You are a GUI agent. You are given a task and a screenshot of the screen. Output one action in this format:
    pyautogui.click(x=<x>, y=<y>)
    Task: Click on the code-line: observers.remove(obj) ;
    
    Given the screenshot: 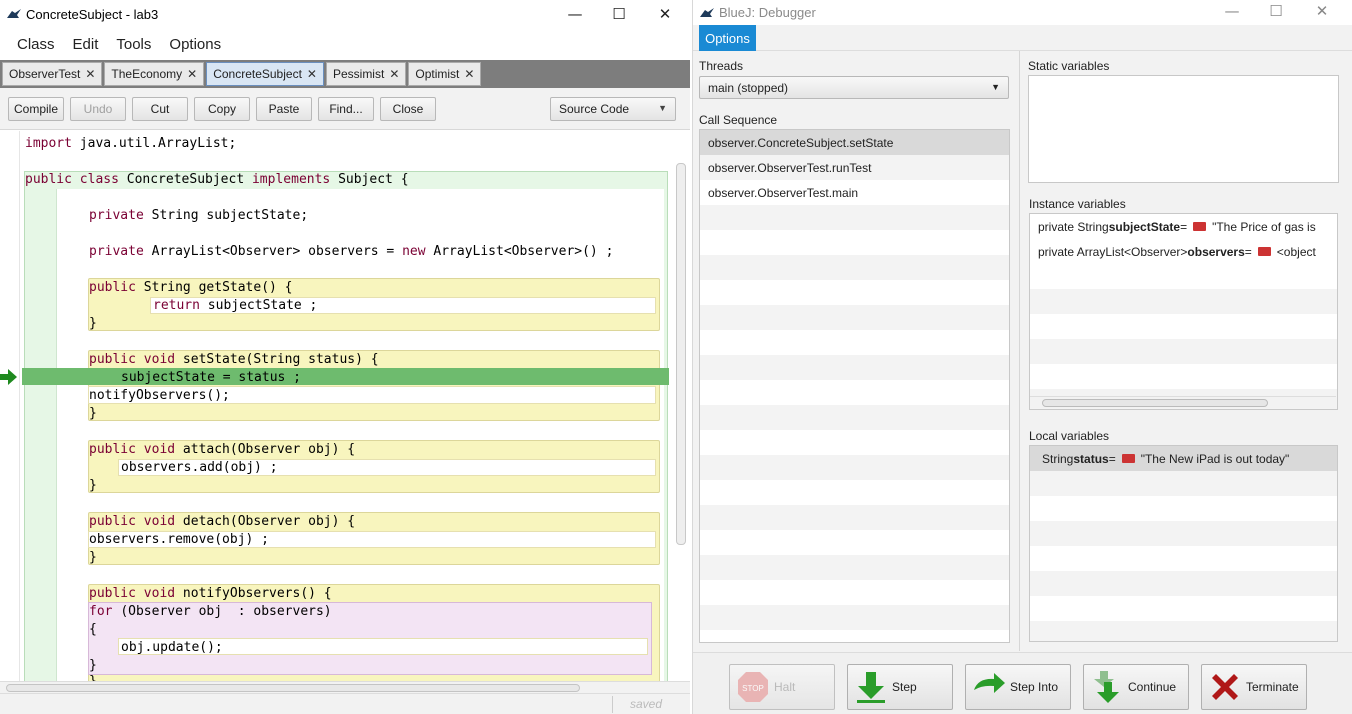 What is the action you would take?
    pyautogui.click(x=179, y=539)
    